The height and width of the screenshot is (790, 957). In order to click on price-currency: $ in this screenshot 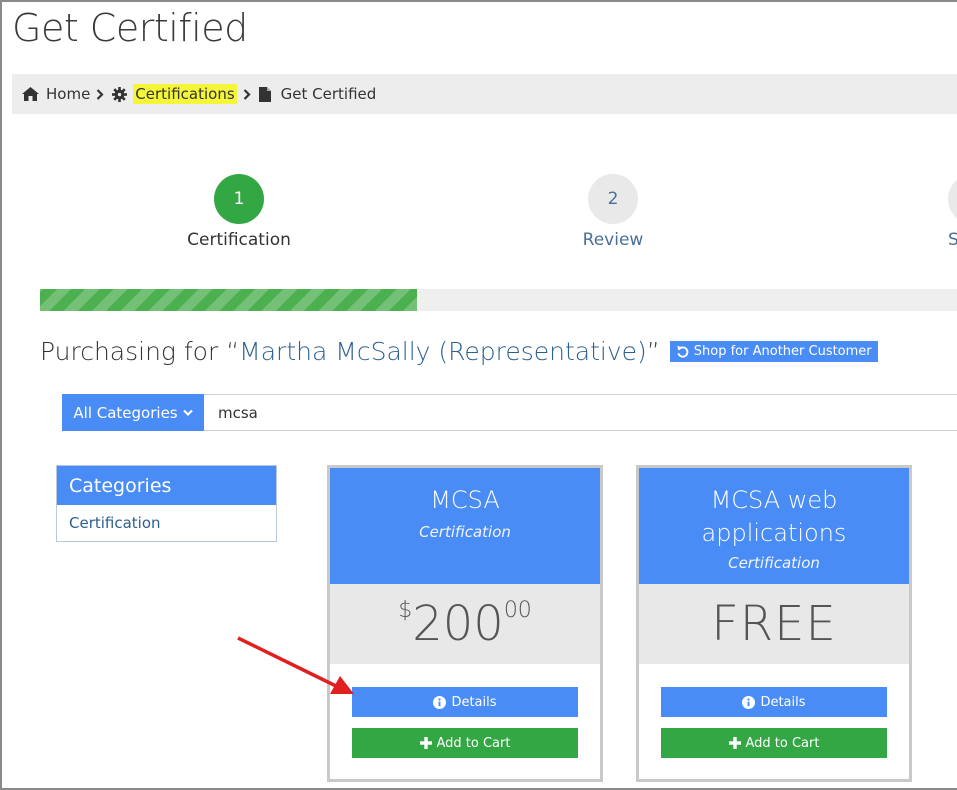, I will do `click(405, 610)`.